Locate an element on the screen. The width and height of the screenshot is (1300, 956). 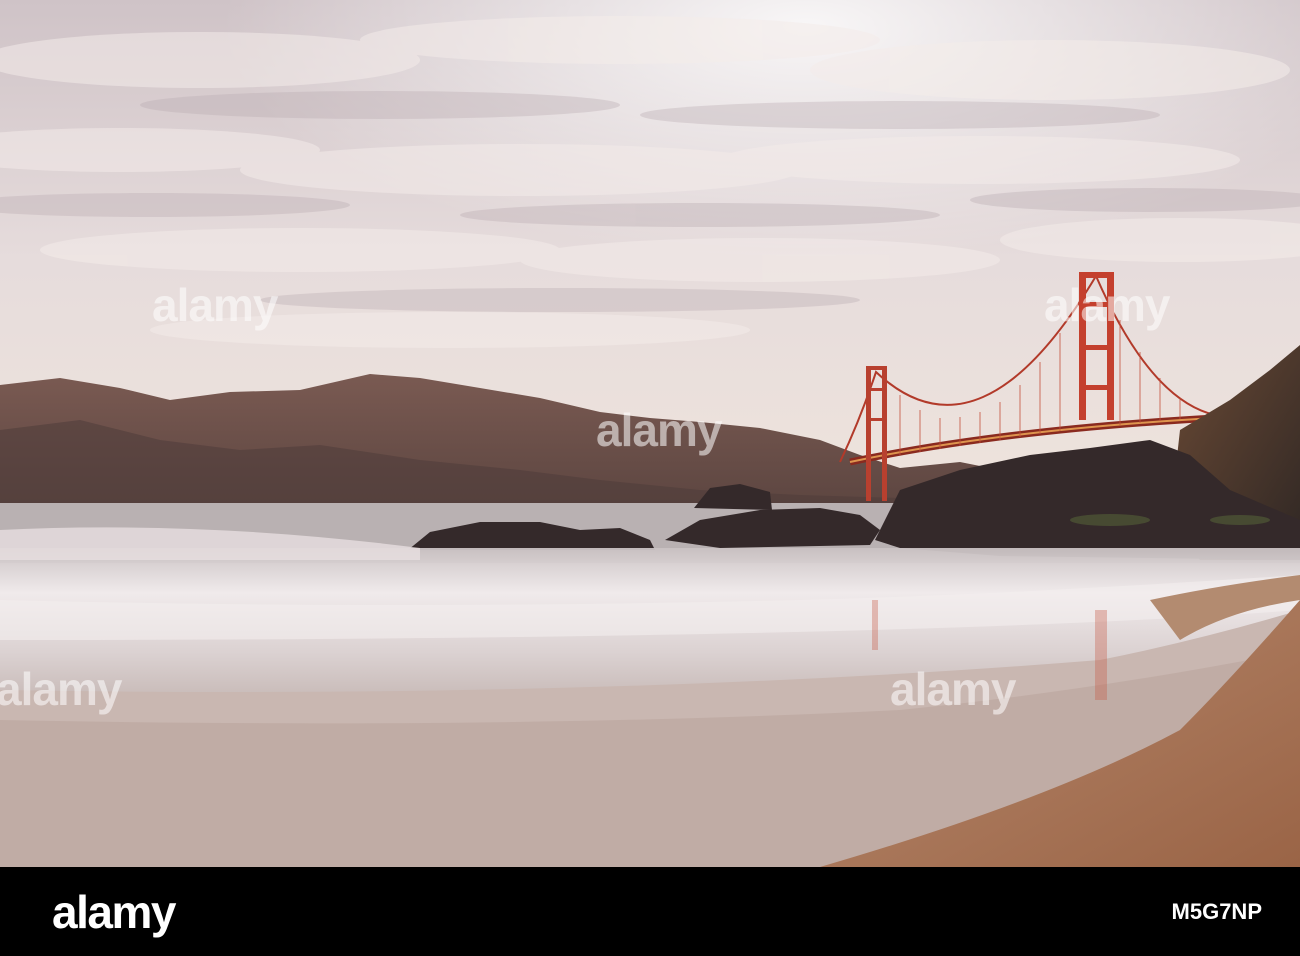
image-id: M5G7NP is located at coordinates (1216, 911).